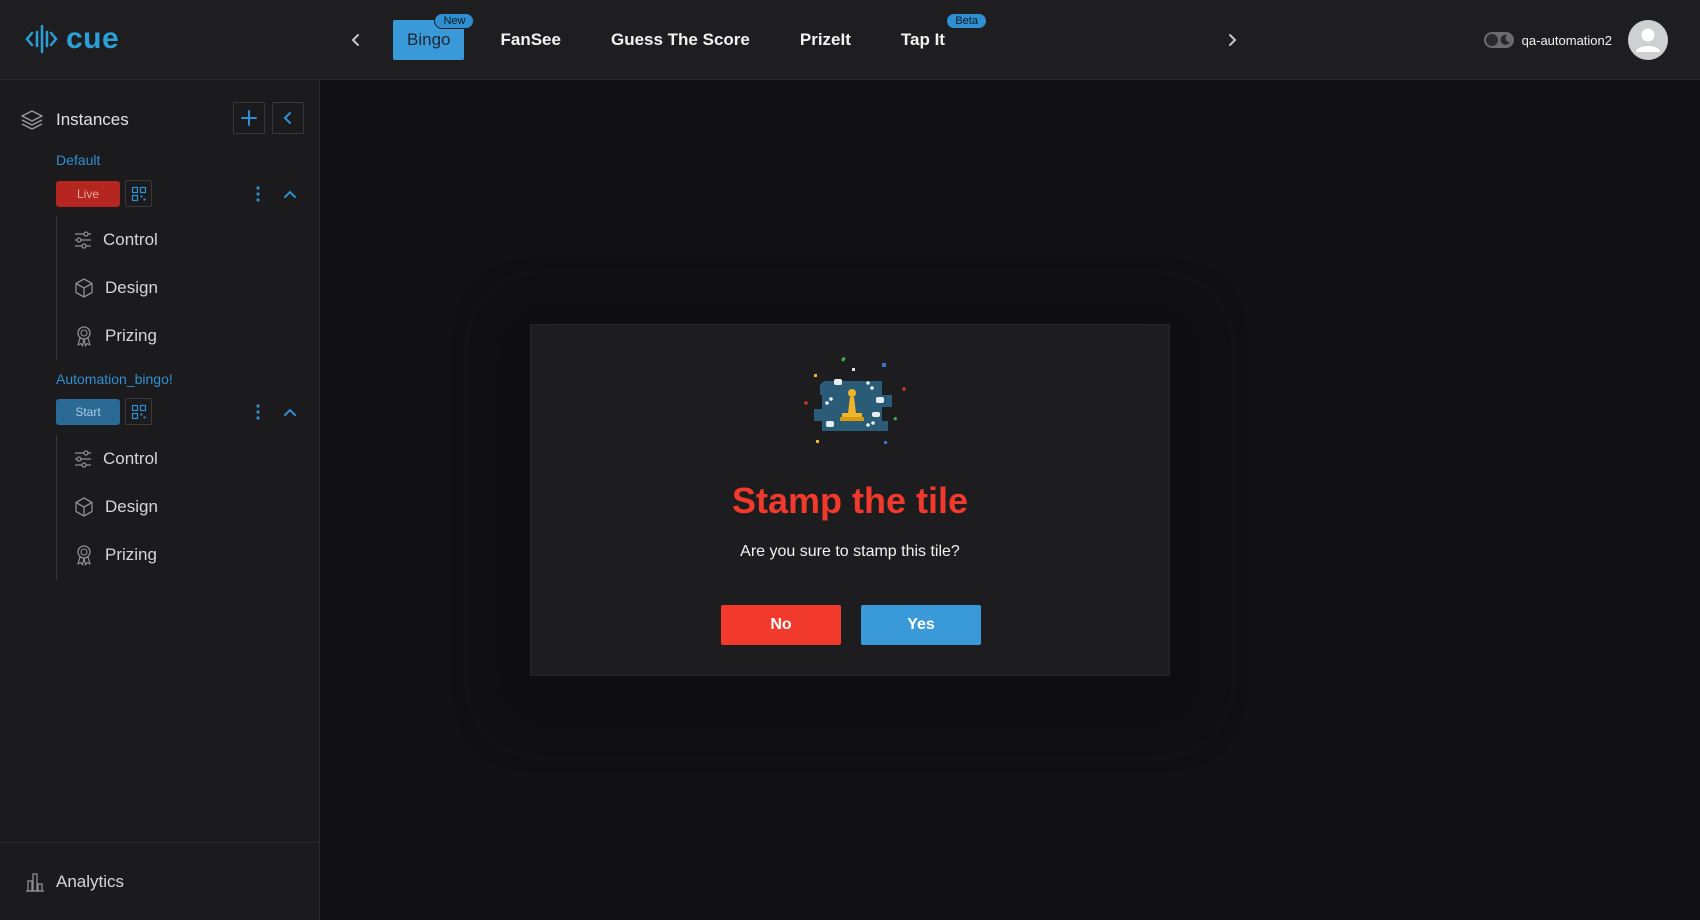  Describe the element at coordinates (921, 625) in the screenshot. I see `yes-button: Yes` at that location.